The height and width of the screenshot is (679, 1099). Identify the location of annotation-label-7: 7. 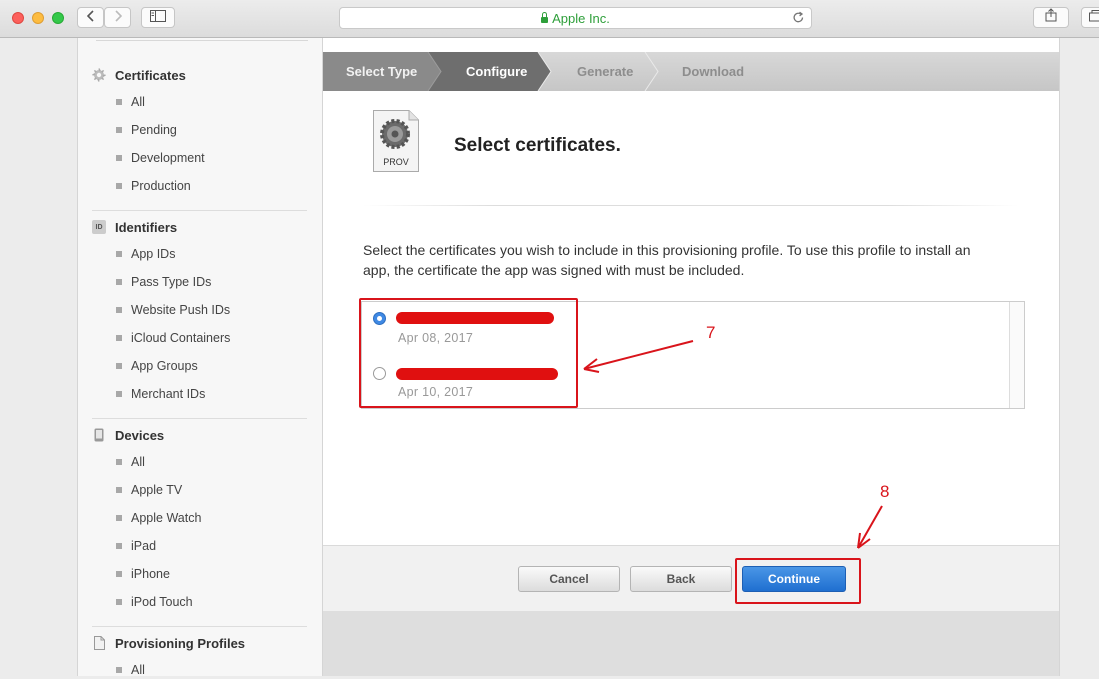
(710, 333).